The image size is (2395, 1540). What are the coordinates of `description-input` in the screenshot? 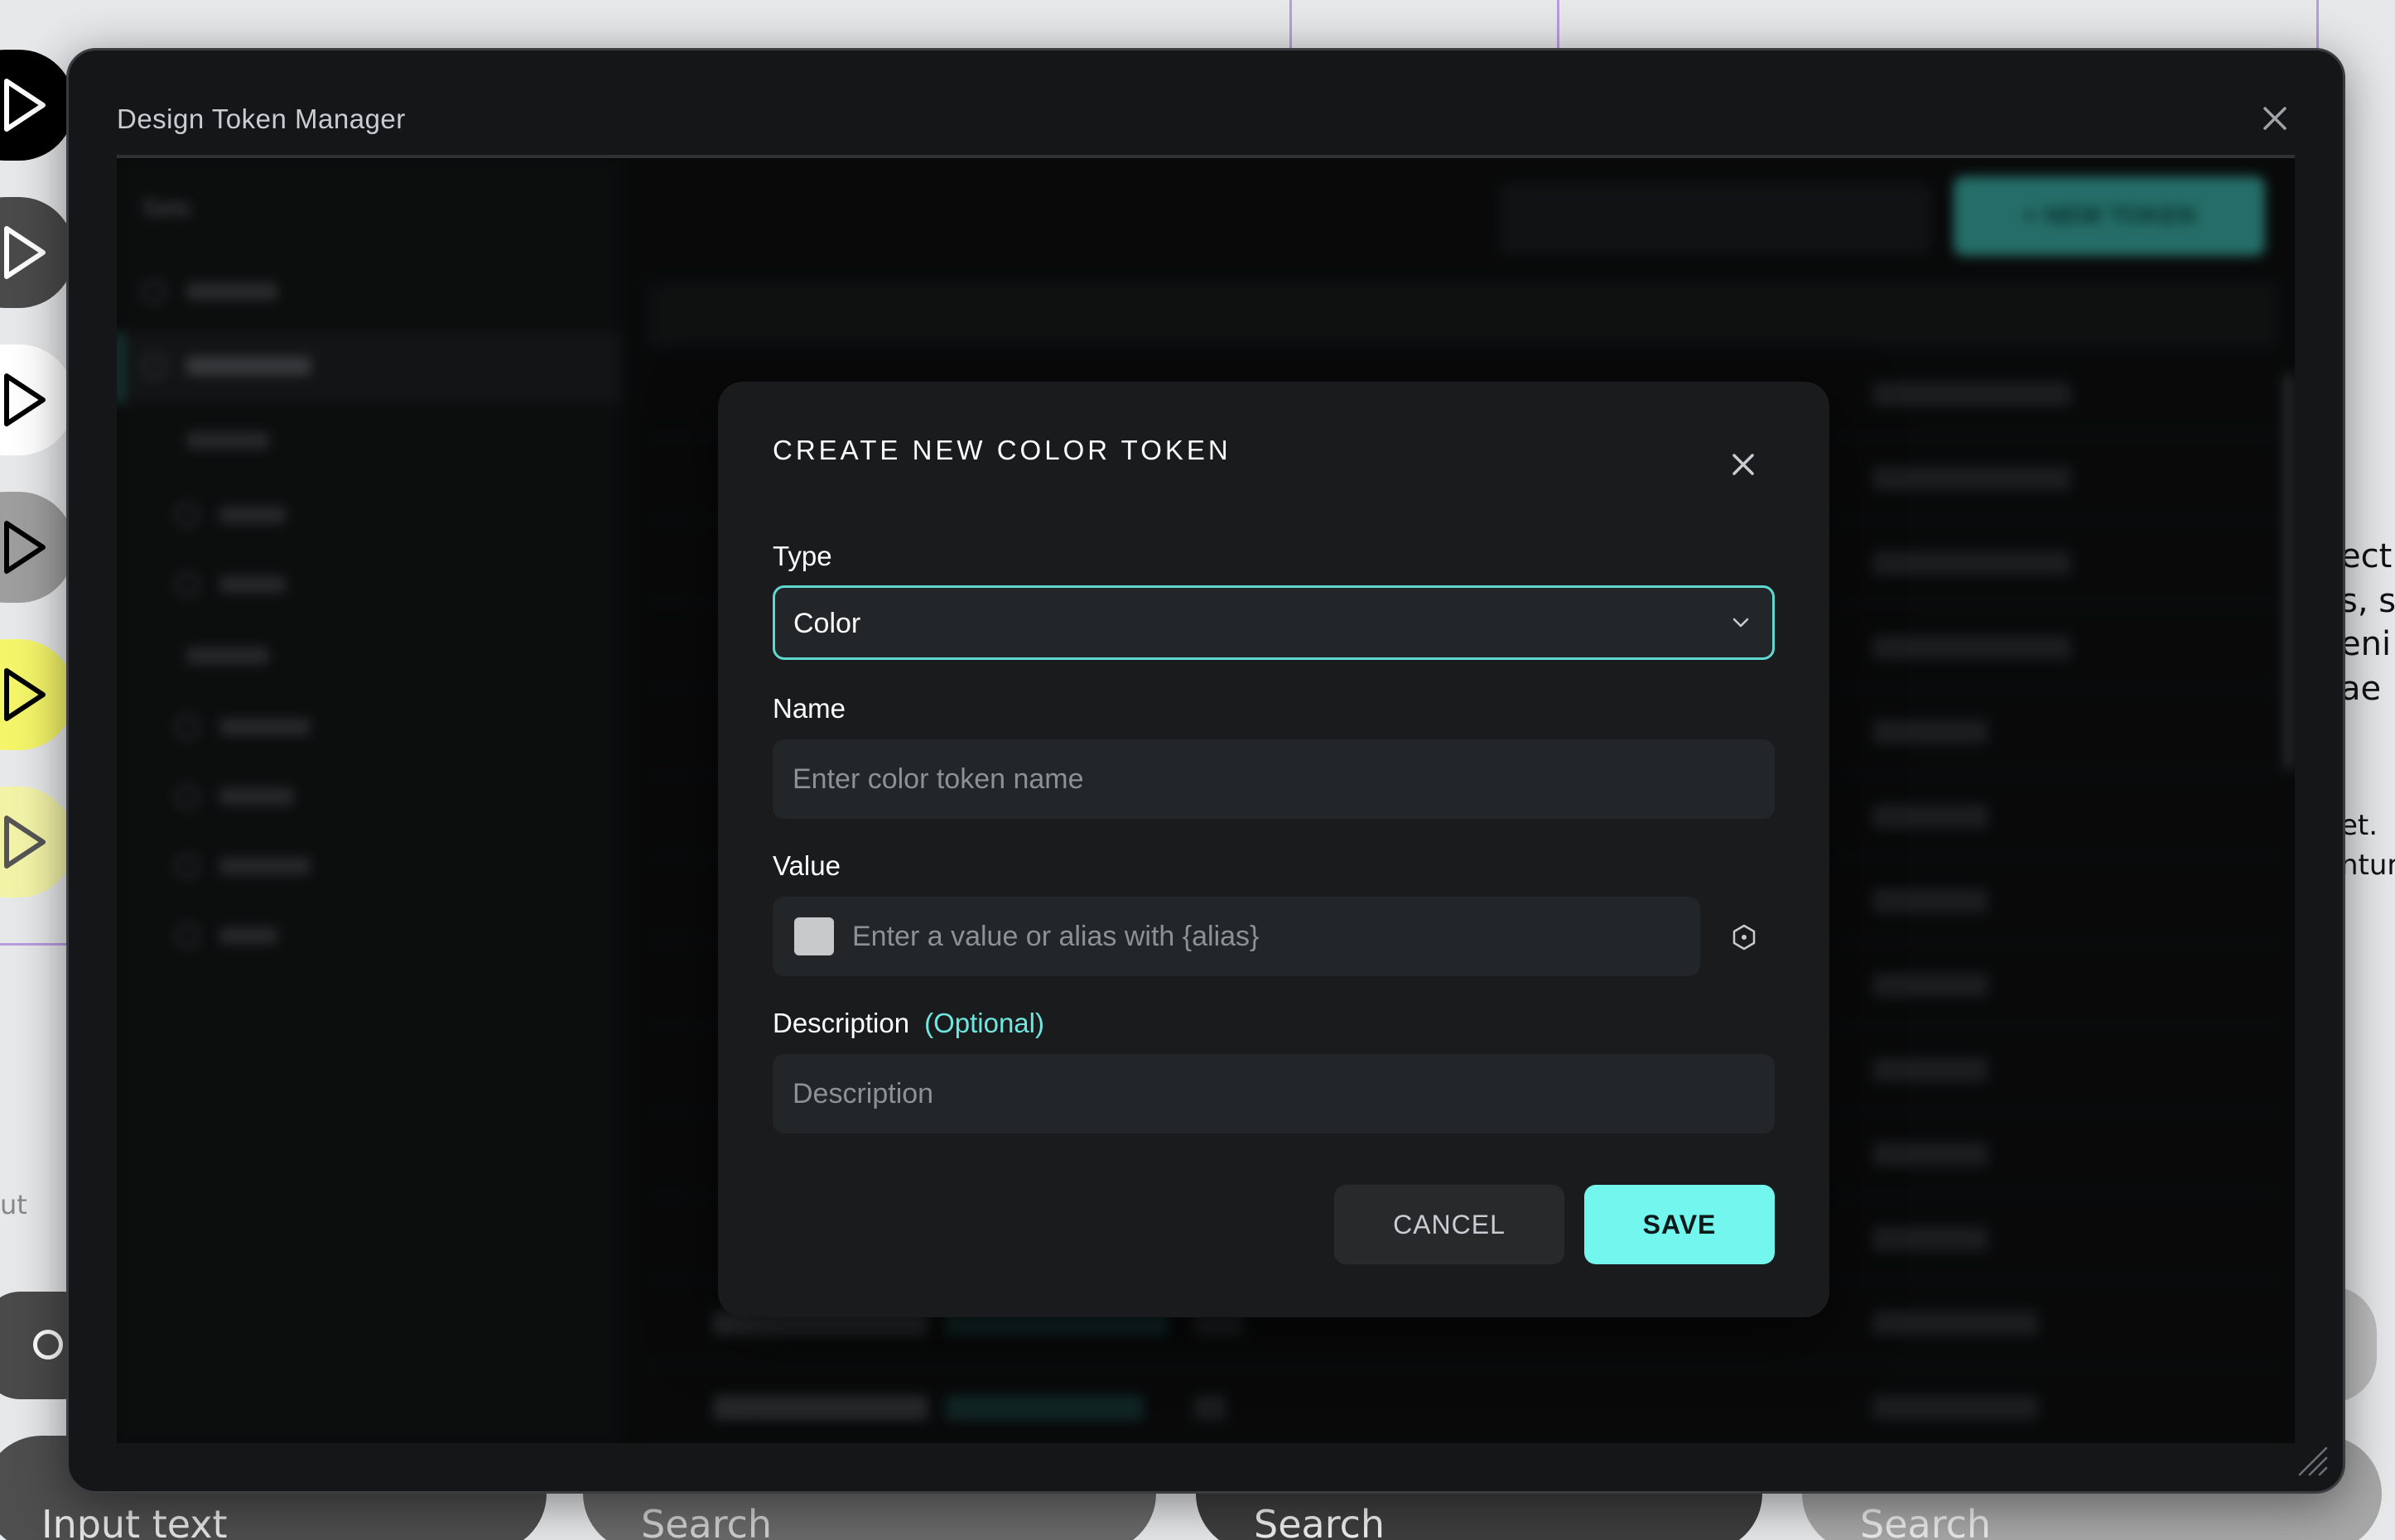 It's located at (1274, 1094).